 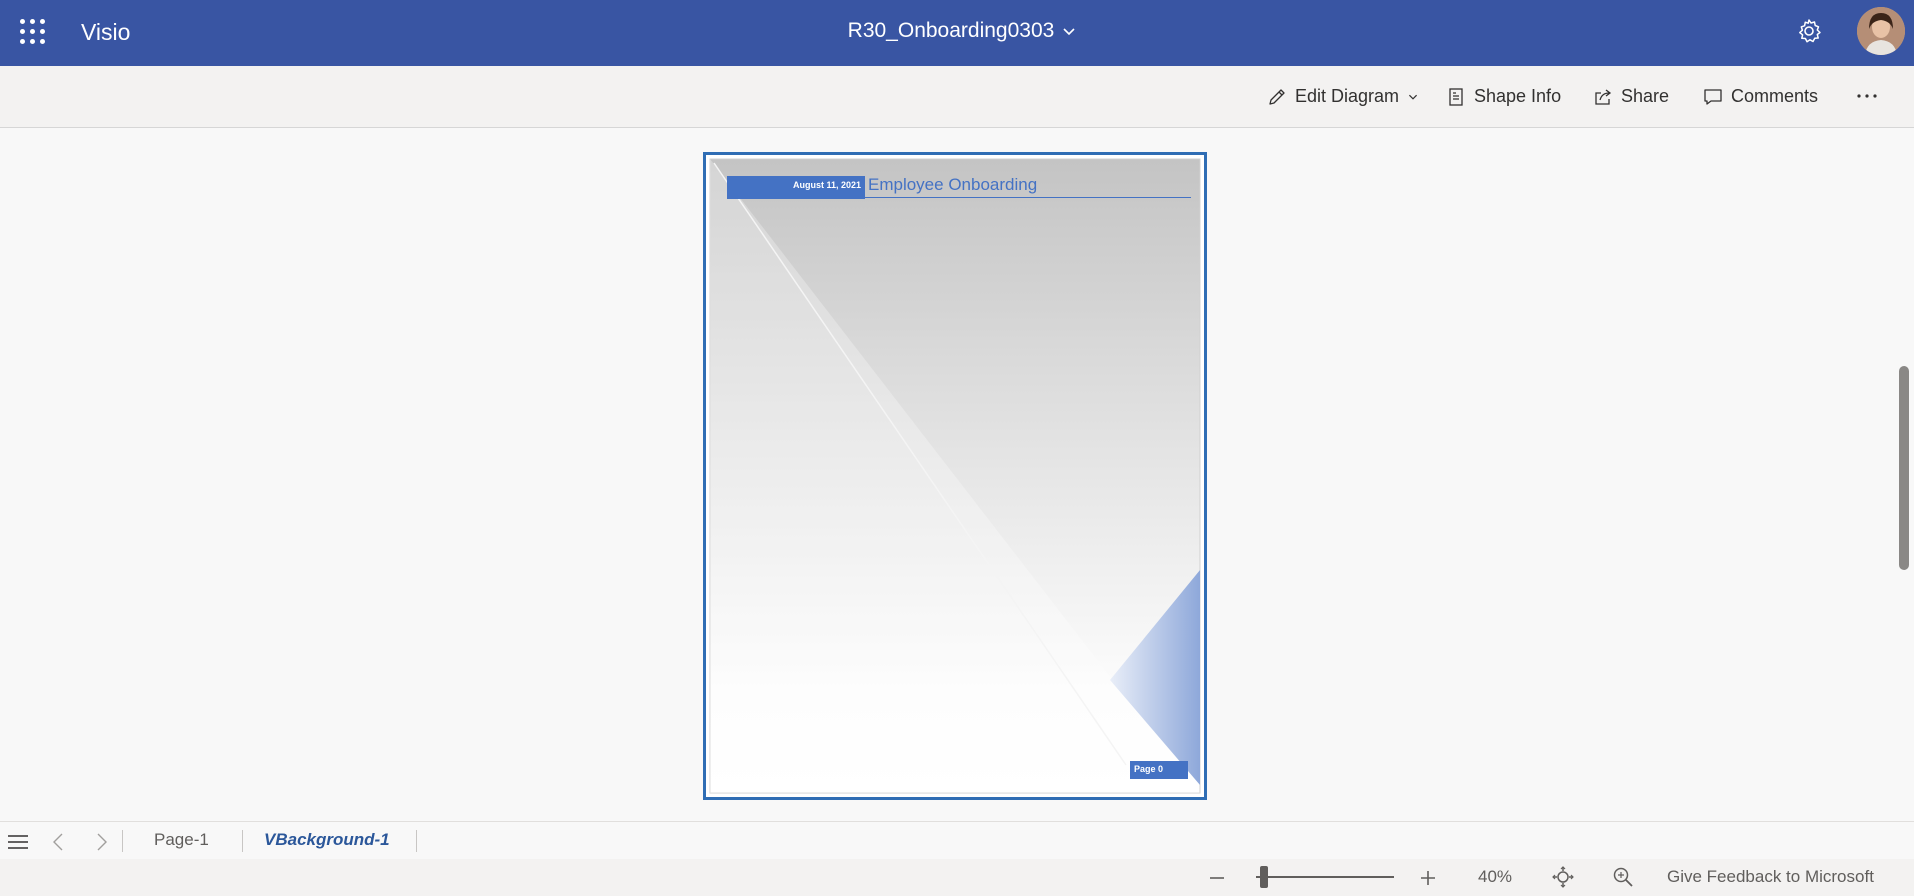 I want to click on top-bar: Visio R30_Onboarding0303, so click(x=957, y=33).